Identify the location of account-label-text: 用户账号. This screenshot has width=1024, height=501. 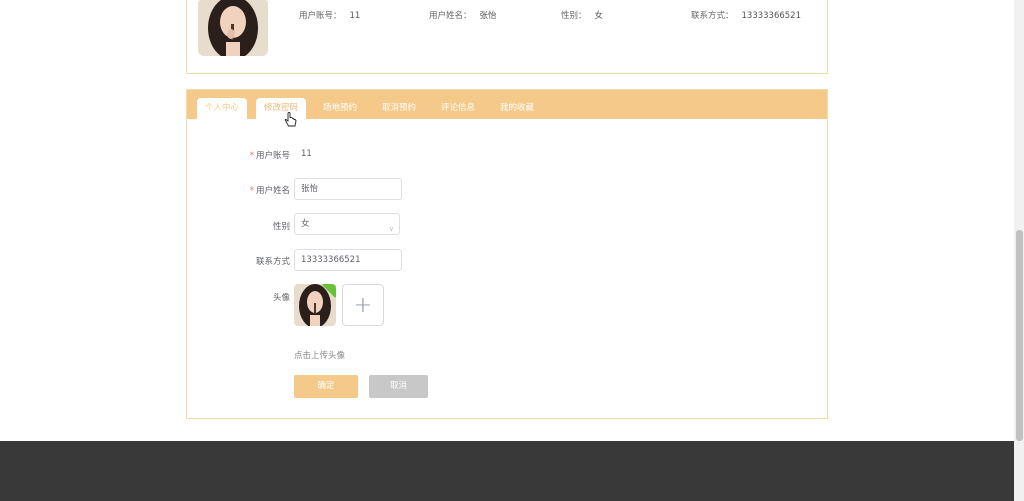
(272, 156).